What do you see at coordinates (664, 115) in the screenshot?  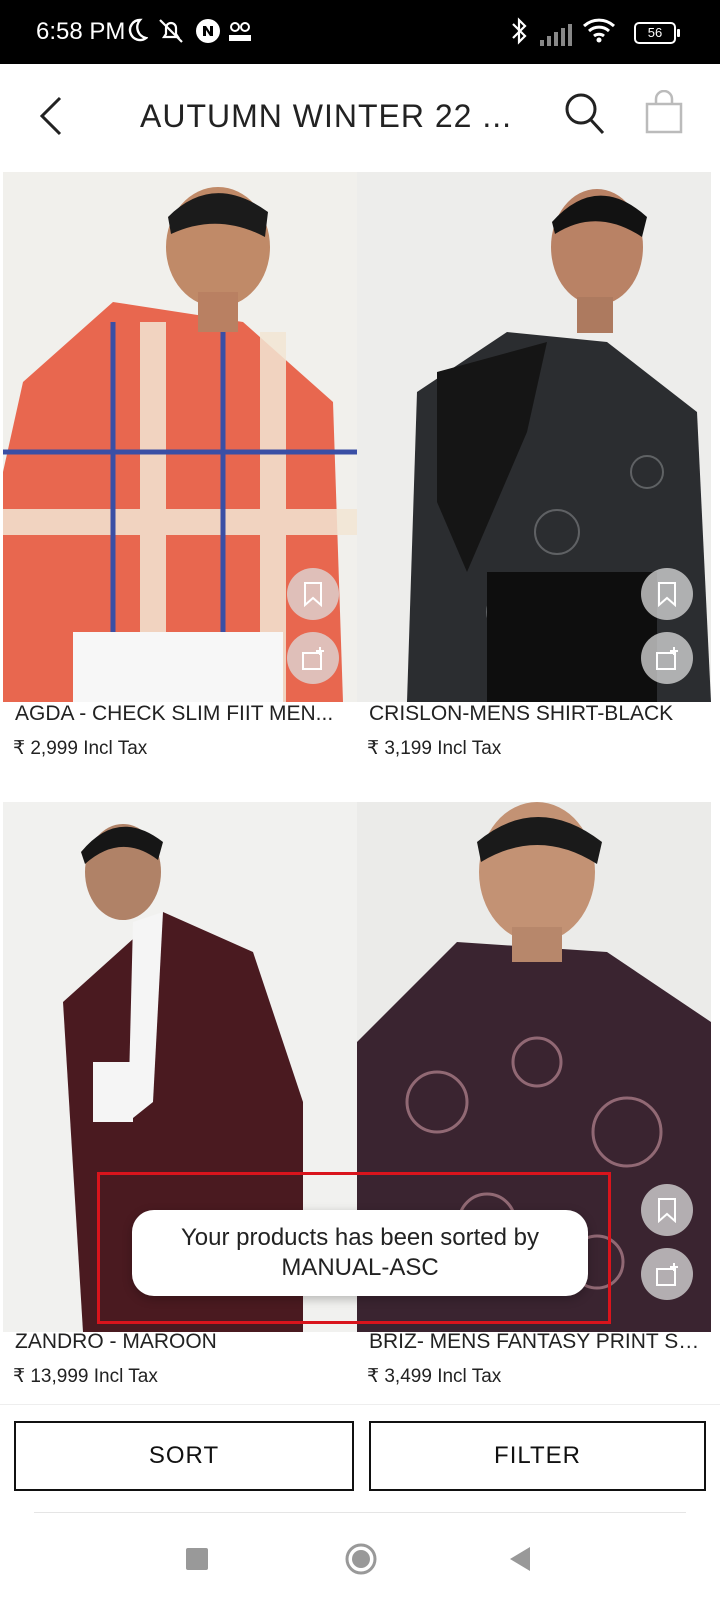 I see `shopping-bag-icon` at bounding box center [664, 115].